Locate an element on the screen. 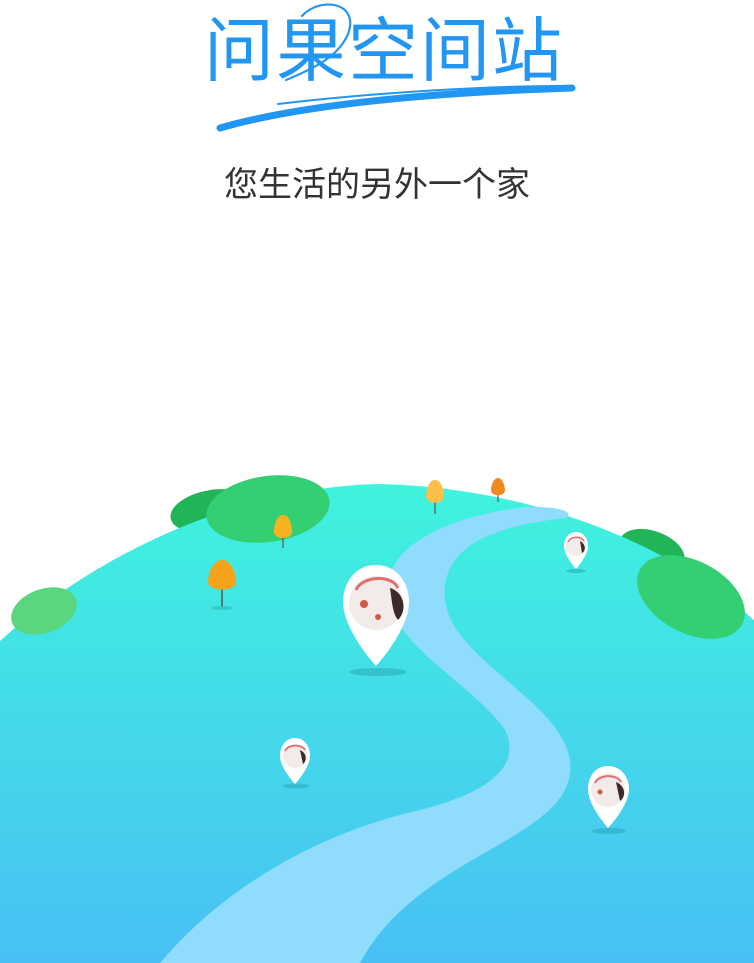  tagline: 您生活的另外一个家 is located at coordinates (377, 185).